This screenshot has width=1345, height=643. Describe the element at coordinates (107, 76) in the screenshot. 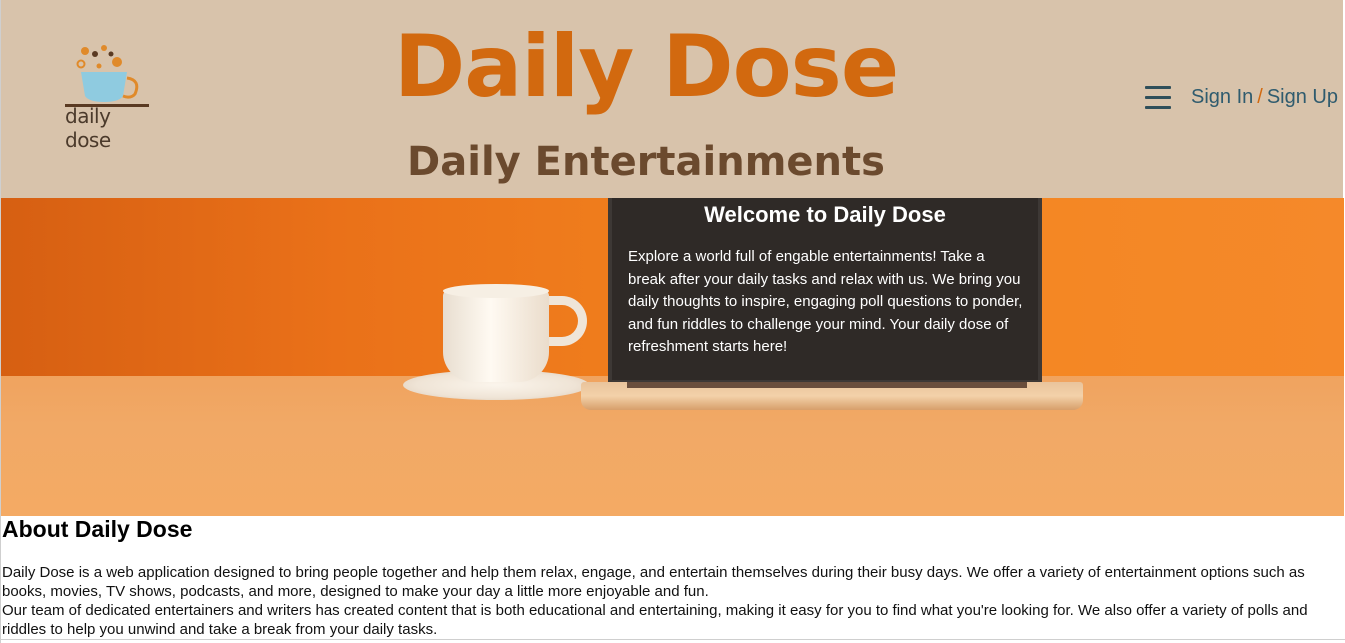

I see `coffee-cup-logo-icon` at that location.